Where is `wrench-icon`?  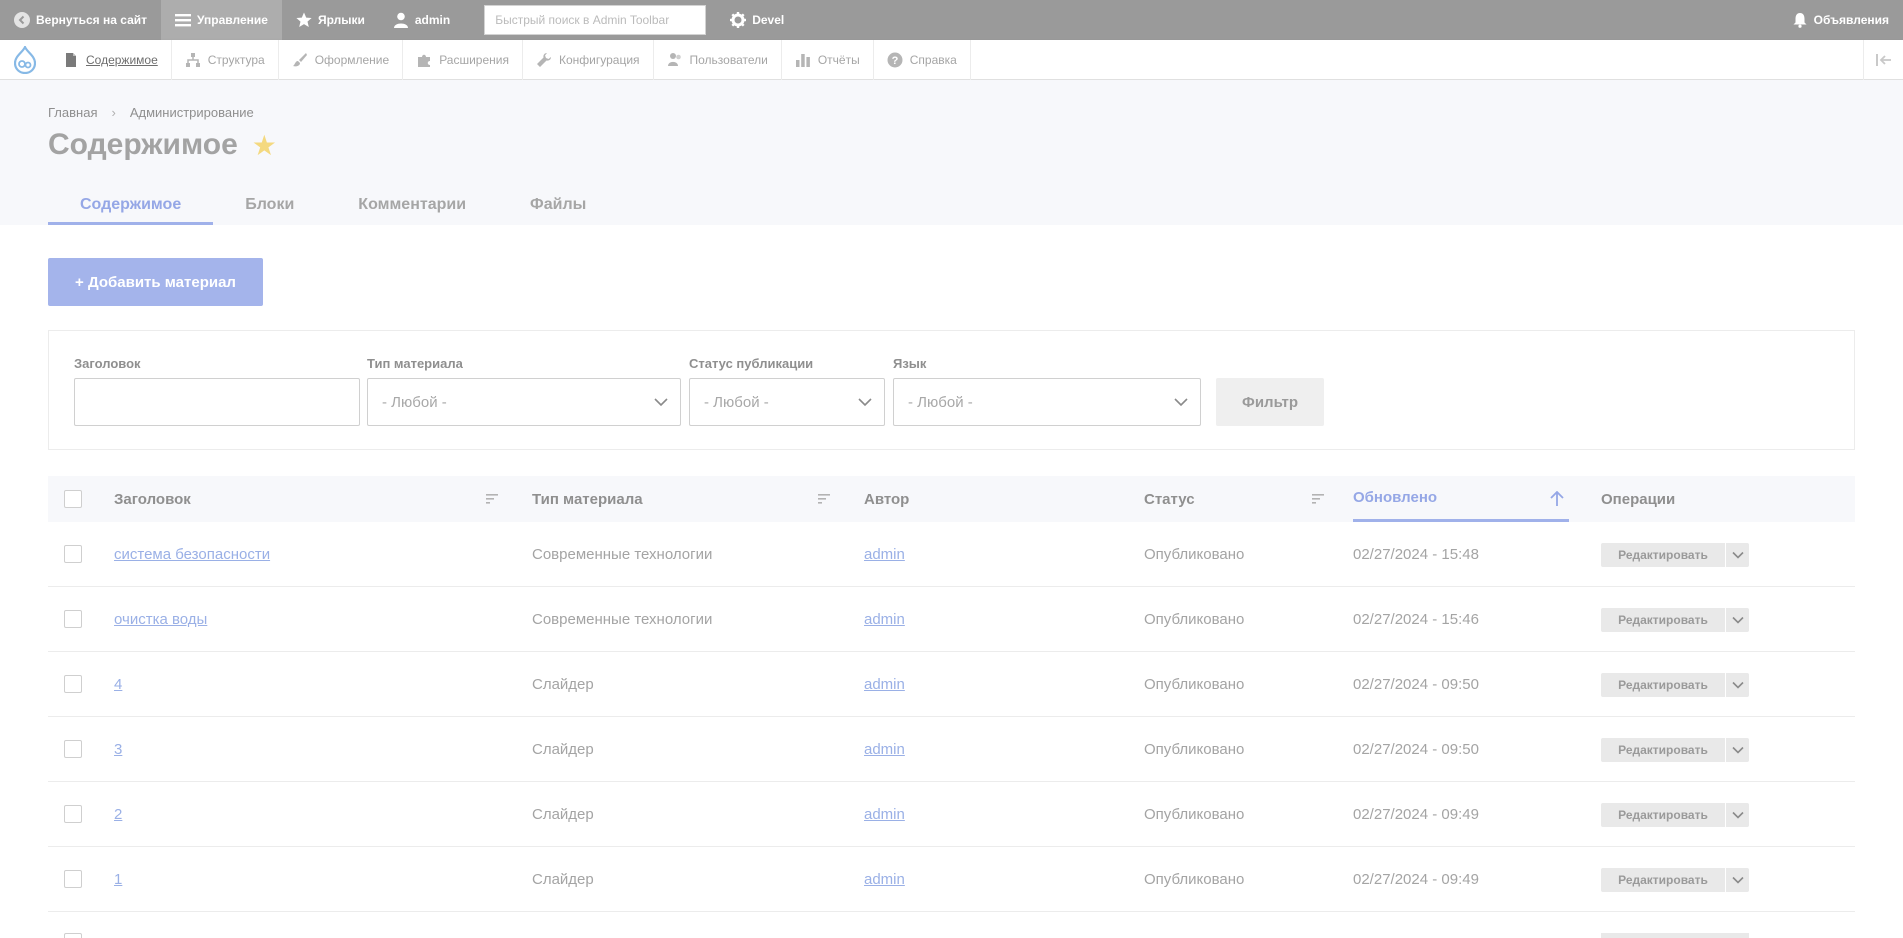 wrench-icon is located at coordinates (543, 59).